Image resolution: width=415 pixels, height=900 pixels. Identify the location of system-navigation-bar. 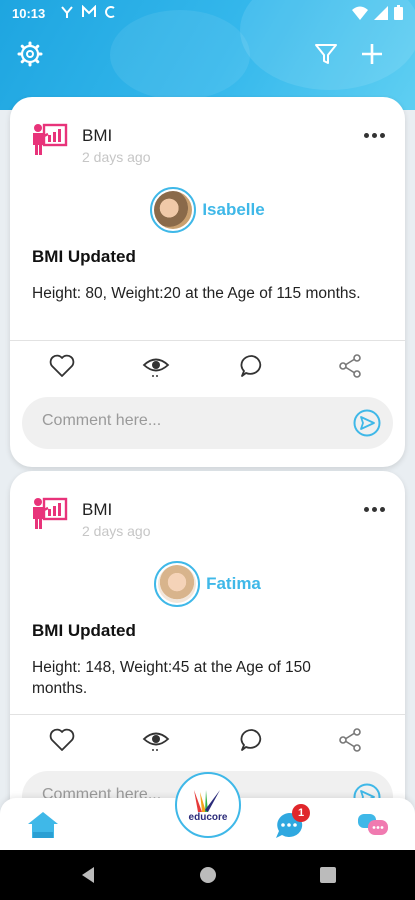
(207, 875).